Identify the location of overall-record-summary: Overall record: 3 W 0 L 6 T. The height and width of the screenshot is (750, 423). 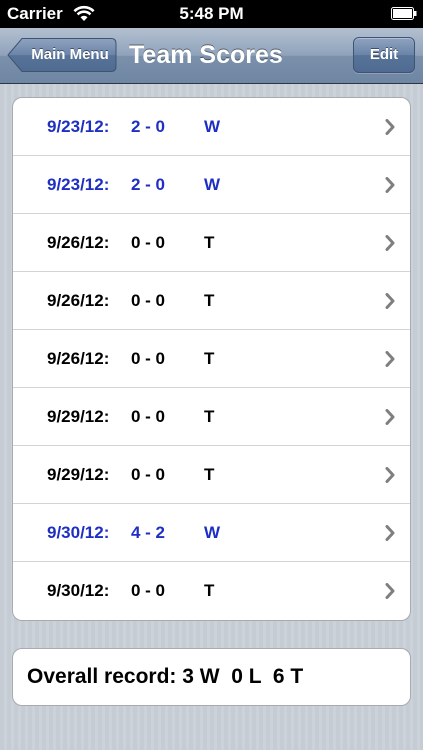
(211, 677).